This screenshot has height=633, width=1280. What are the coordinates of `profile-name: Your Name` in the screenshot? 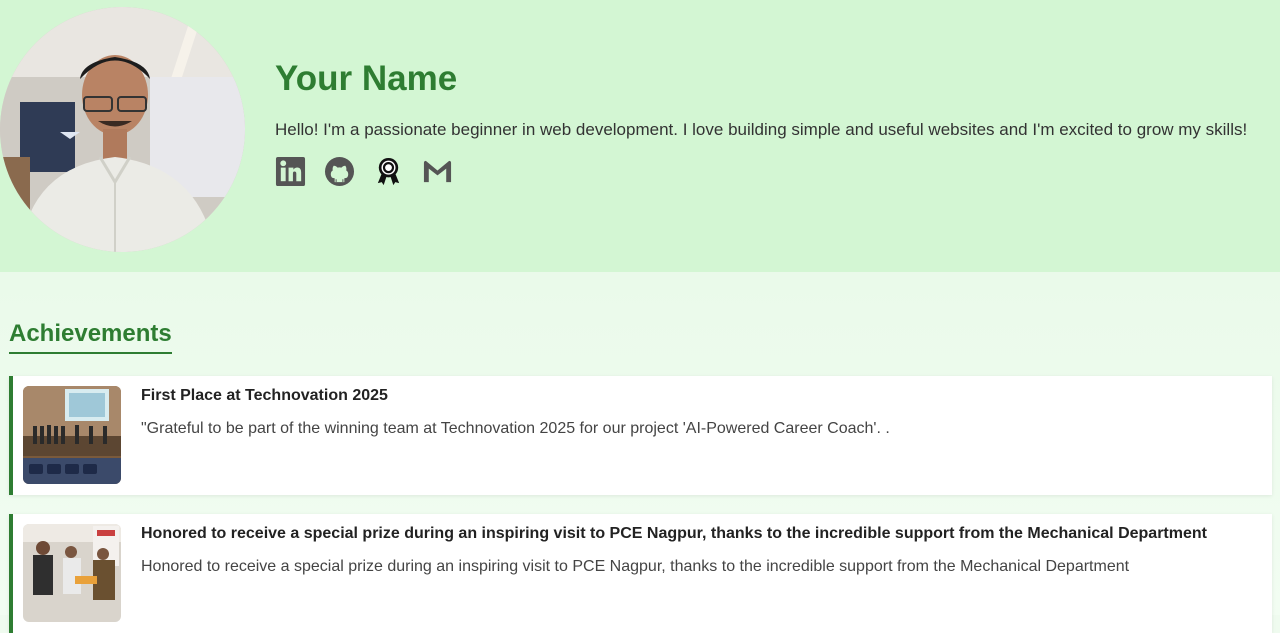 It's located at (366, 78).